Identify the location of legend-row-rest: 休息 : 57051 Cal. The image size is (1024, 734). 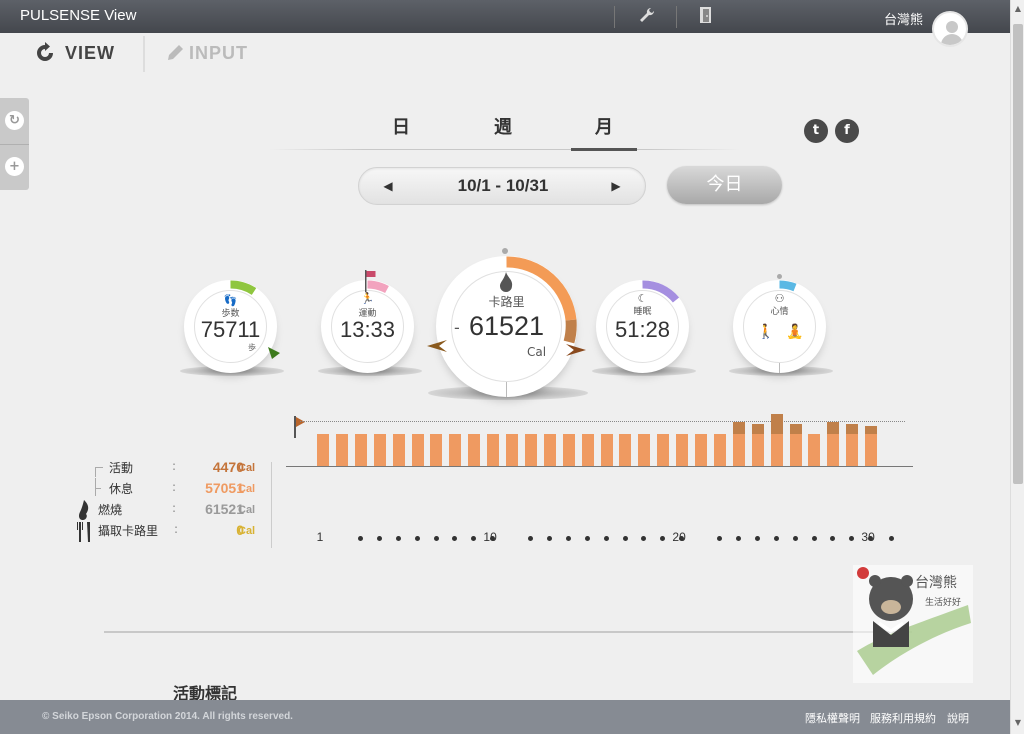
(176, 490).